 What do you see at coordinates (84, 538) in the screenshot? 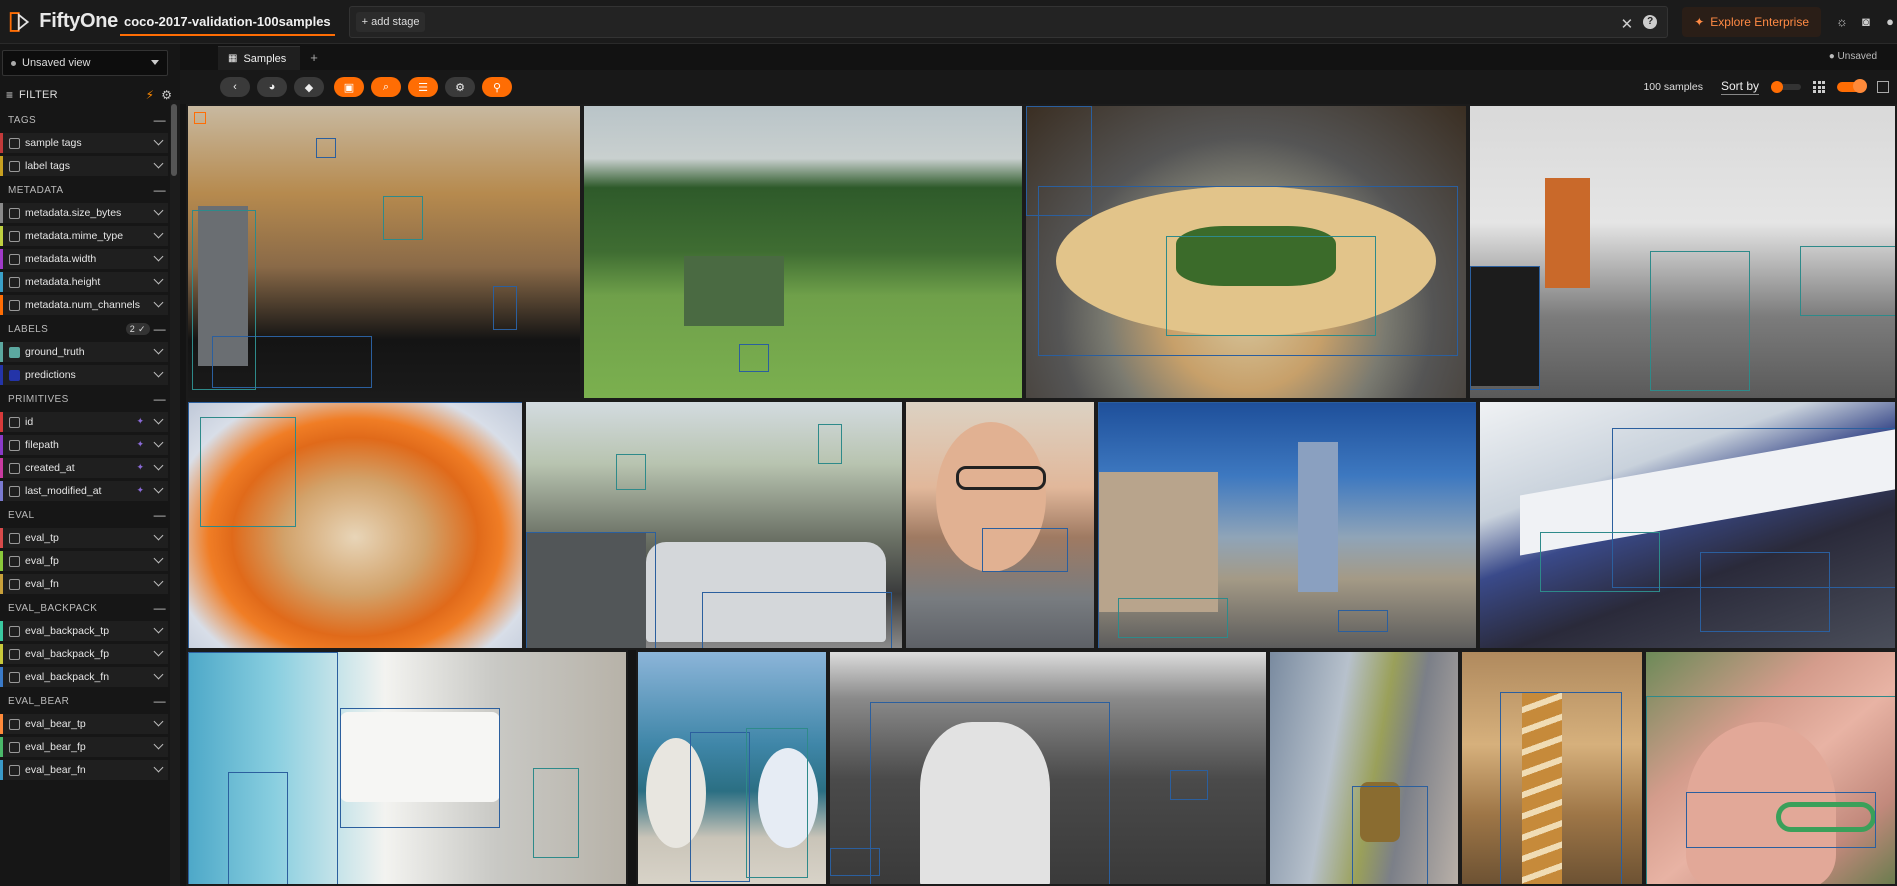
I see `sidebar-field-eval-tp: eval_tp` at bounding box center [84, 538].